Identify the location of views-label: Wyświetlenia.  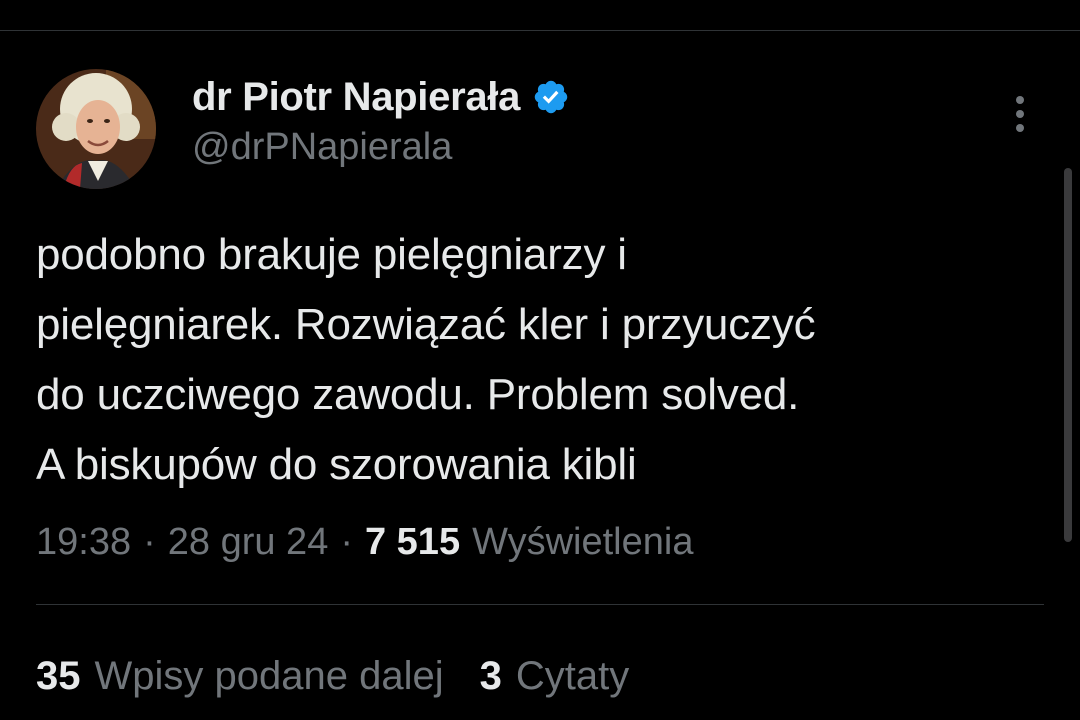
(583, 541).